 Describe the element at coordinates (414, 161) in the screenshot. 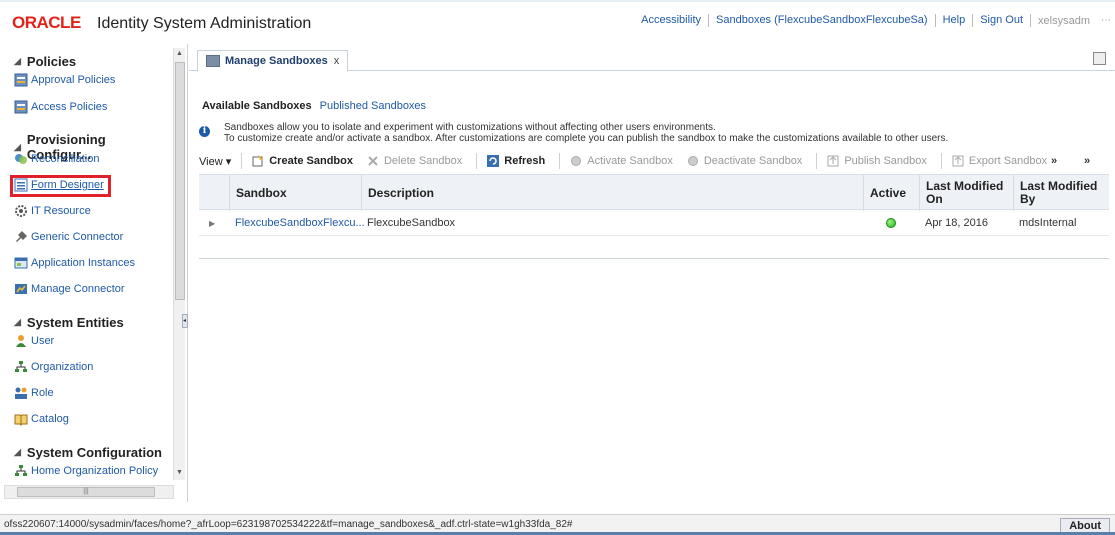

I see `delete-sandbox-button: Delete Sandbox` at that location.